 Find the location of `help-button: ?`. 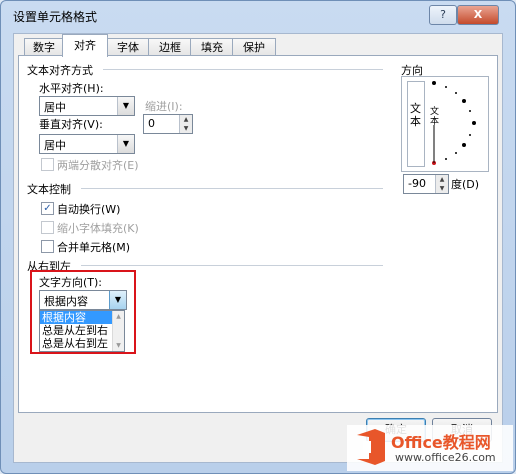

help-button: ? is located at coordinates (443, 15).